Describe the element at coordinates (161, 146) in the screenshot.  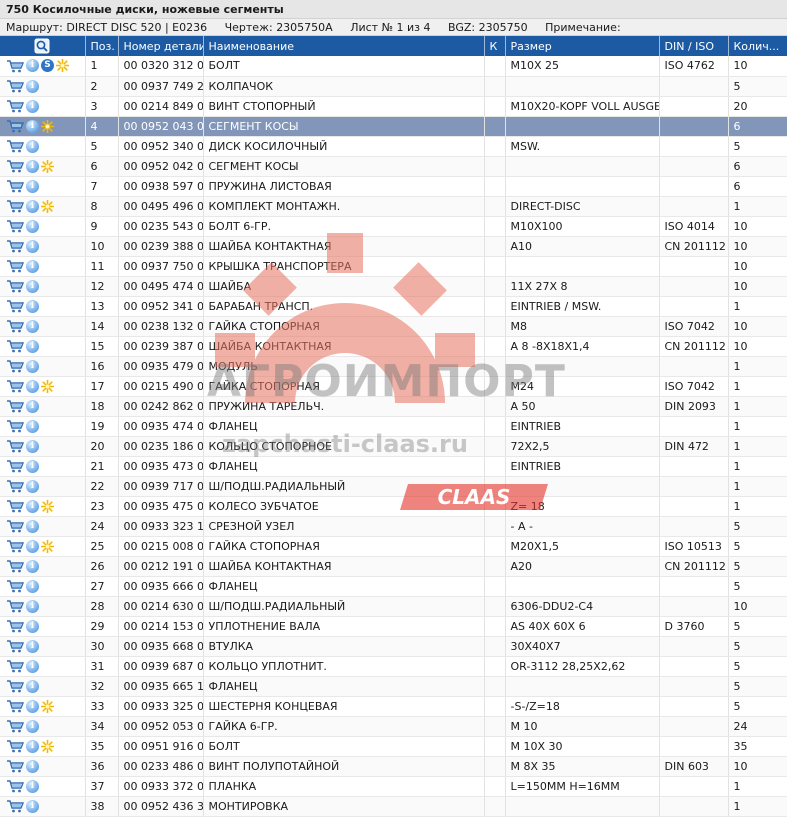
I see `cell-part-number: 00 0952 340 0` at that location.